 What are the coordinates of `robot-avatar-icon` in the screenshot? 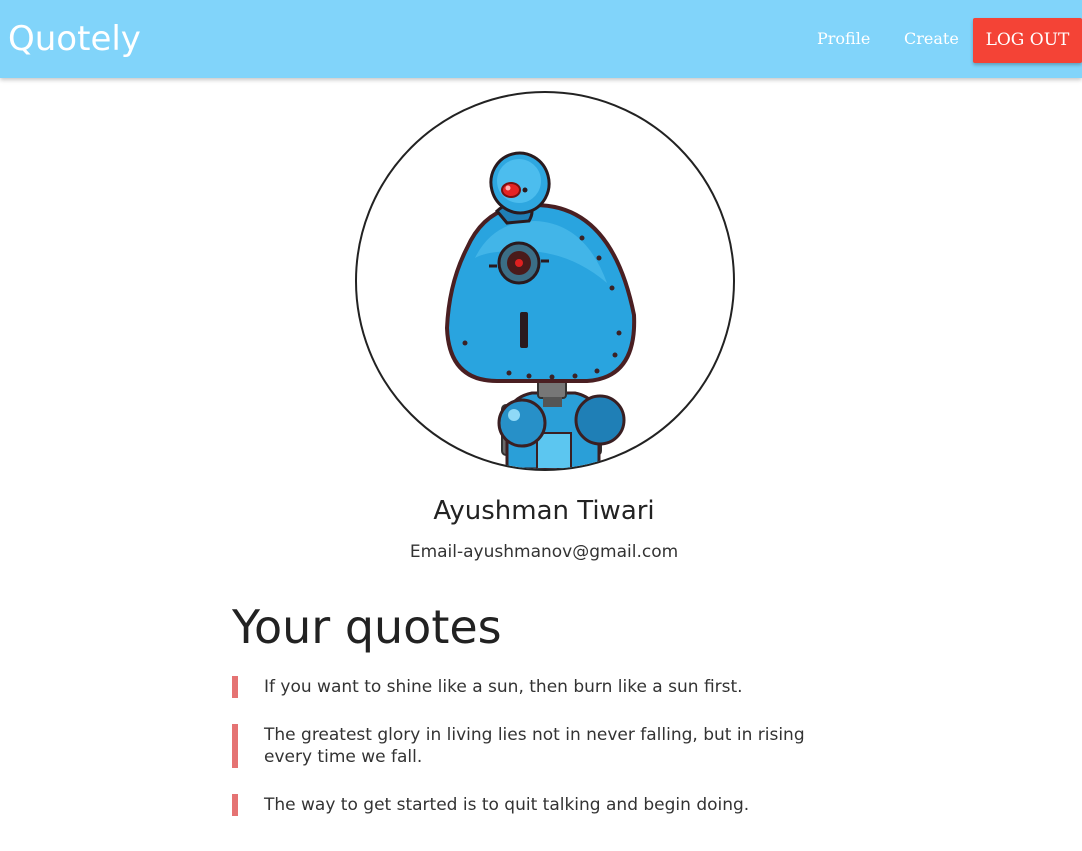 It's located at (540, 310).